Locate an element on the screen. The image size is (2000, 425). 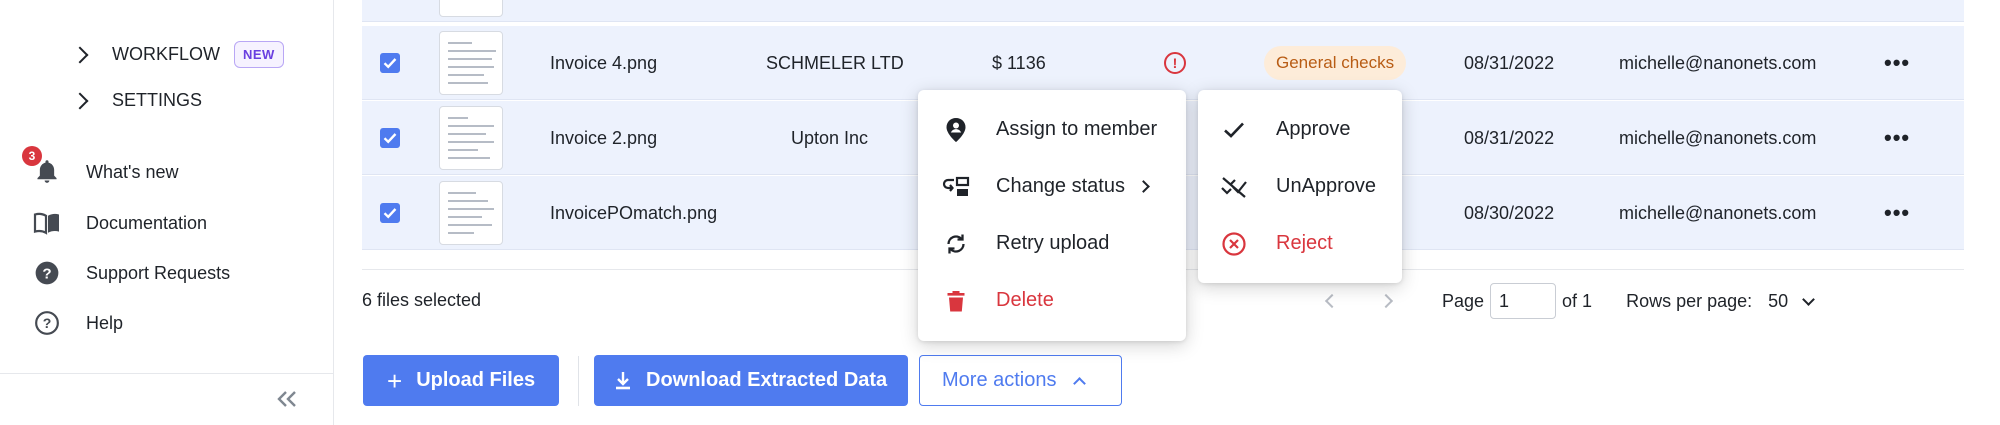
status-pill: General checks is located at coordinates (1335, 63).